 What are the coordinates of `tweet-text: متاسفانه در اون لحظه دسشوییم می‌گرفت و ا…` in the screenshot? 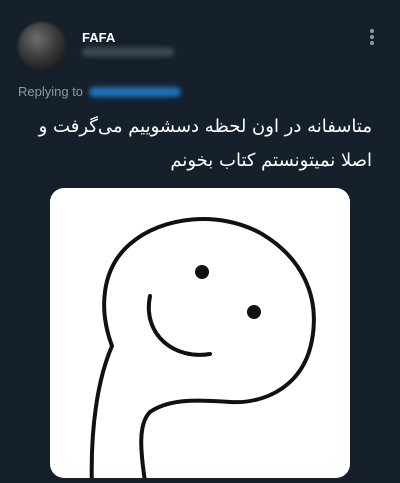 It's located at (202, 144).